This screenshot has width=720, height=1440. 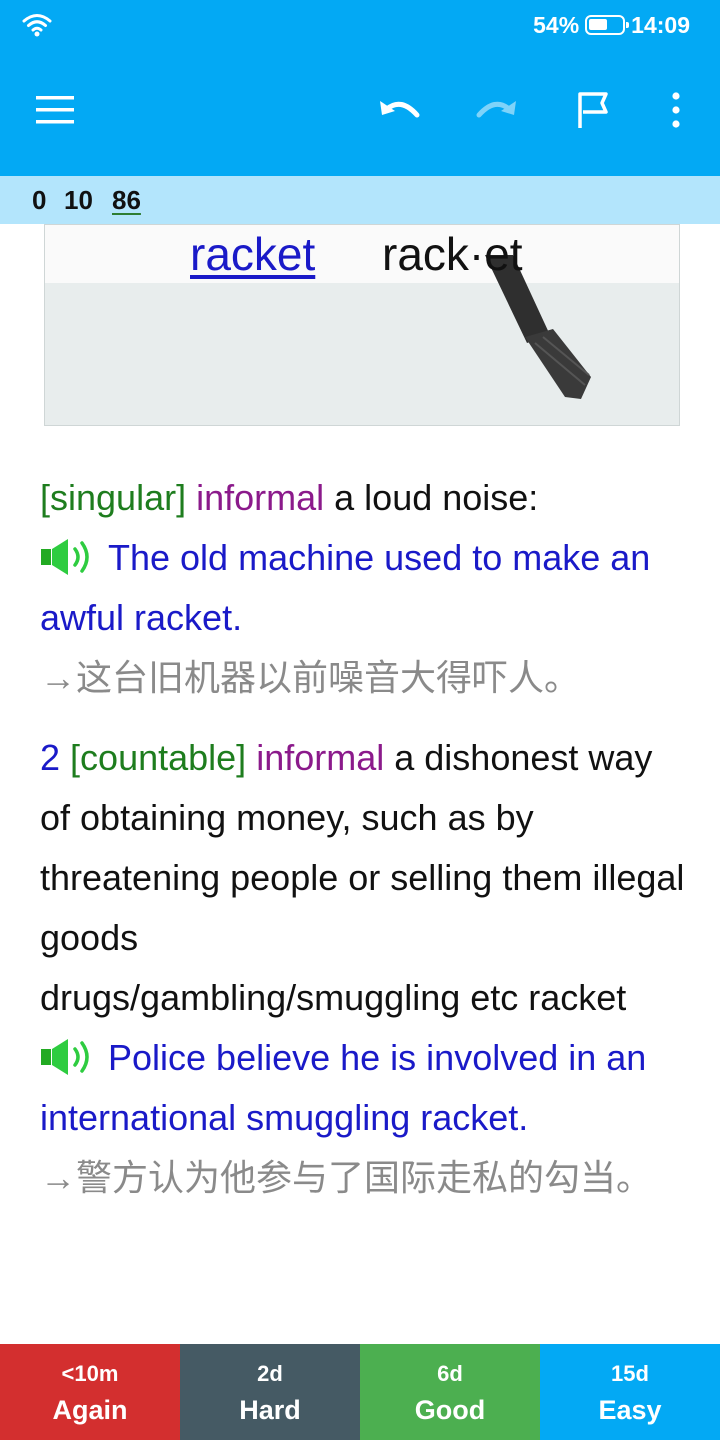 I want to click on good-button: 6d Good, so click(x=450, y=1392).